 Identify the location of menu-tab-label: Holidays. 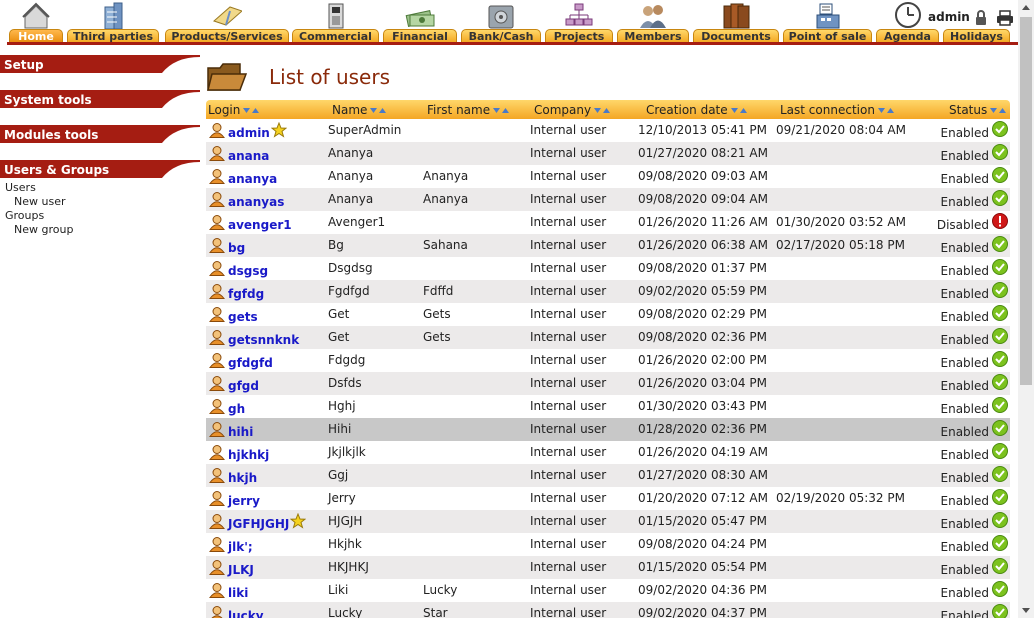
(976, 36).